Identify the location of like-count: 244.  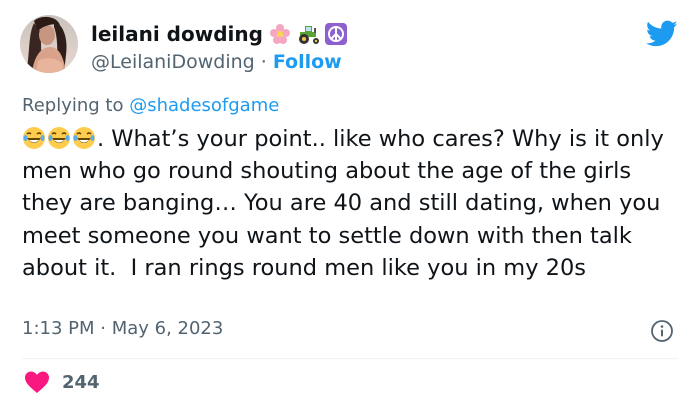
(81, 382).